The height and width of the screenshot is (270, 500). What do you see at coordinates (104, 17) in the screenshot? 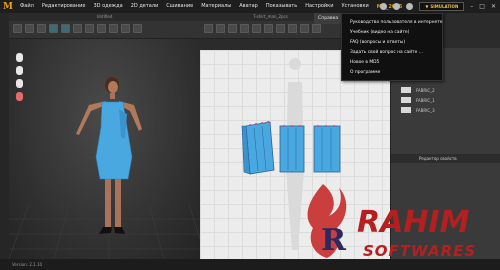
I see `toolbar-3d-title: Untitled` at bounding box center [104, 17].